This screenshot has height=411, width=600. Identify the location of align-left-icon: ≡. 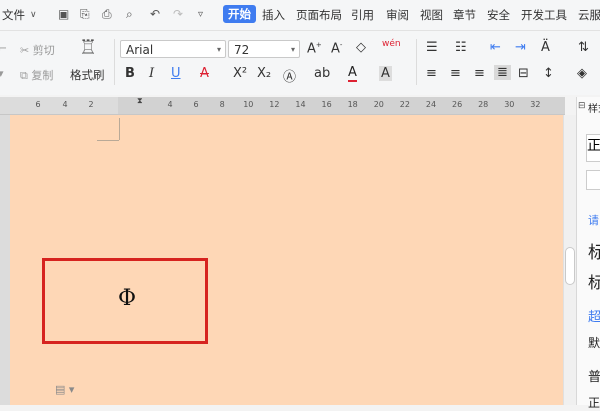
(431, 73).